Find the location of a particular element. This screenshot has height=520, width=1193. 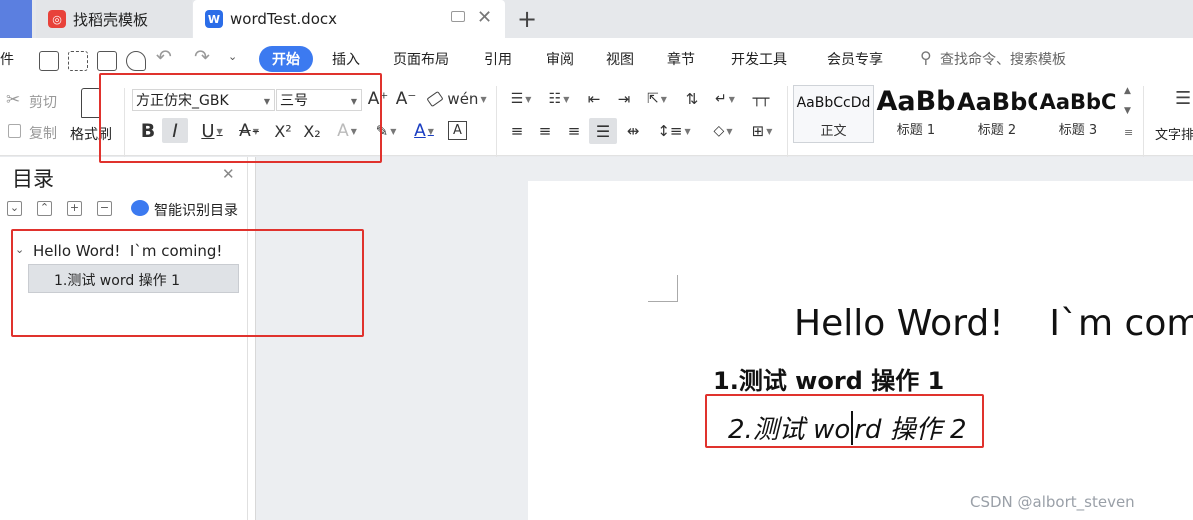

align-center-icon: ≡ is located at coordinates (545, 131).